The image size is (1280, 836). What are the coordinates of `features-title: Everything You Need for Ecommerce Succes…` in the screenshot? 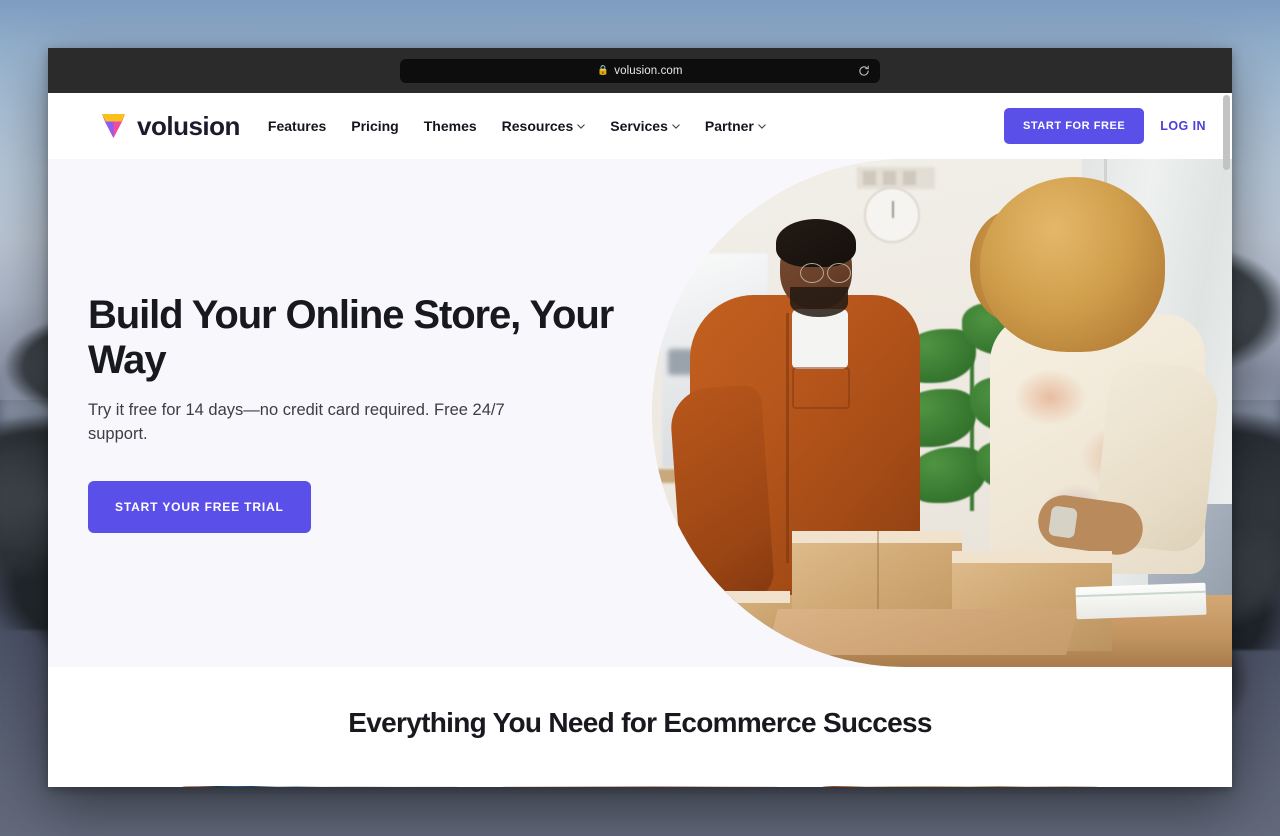 It's located at (640, 722).